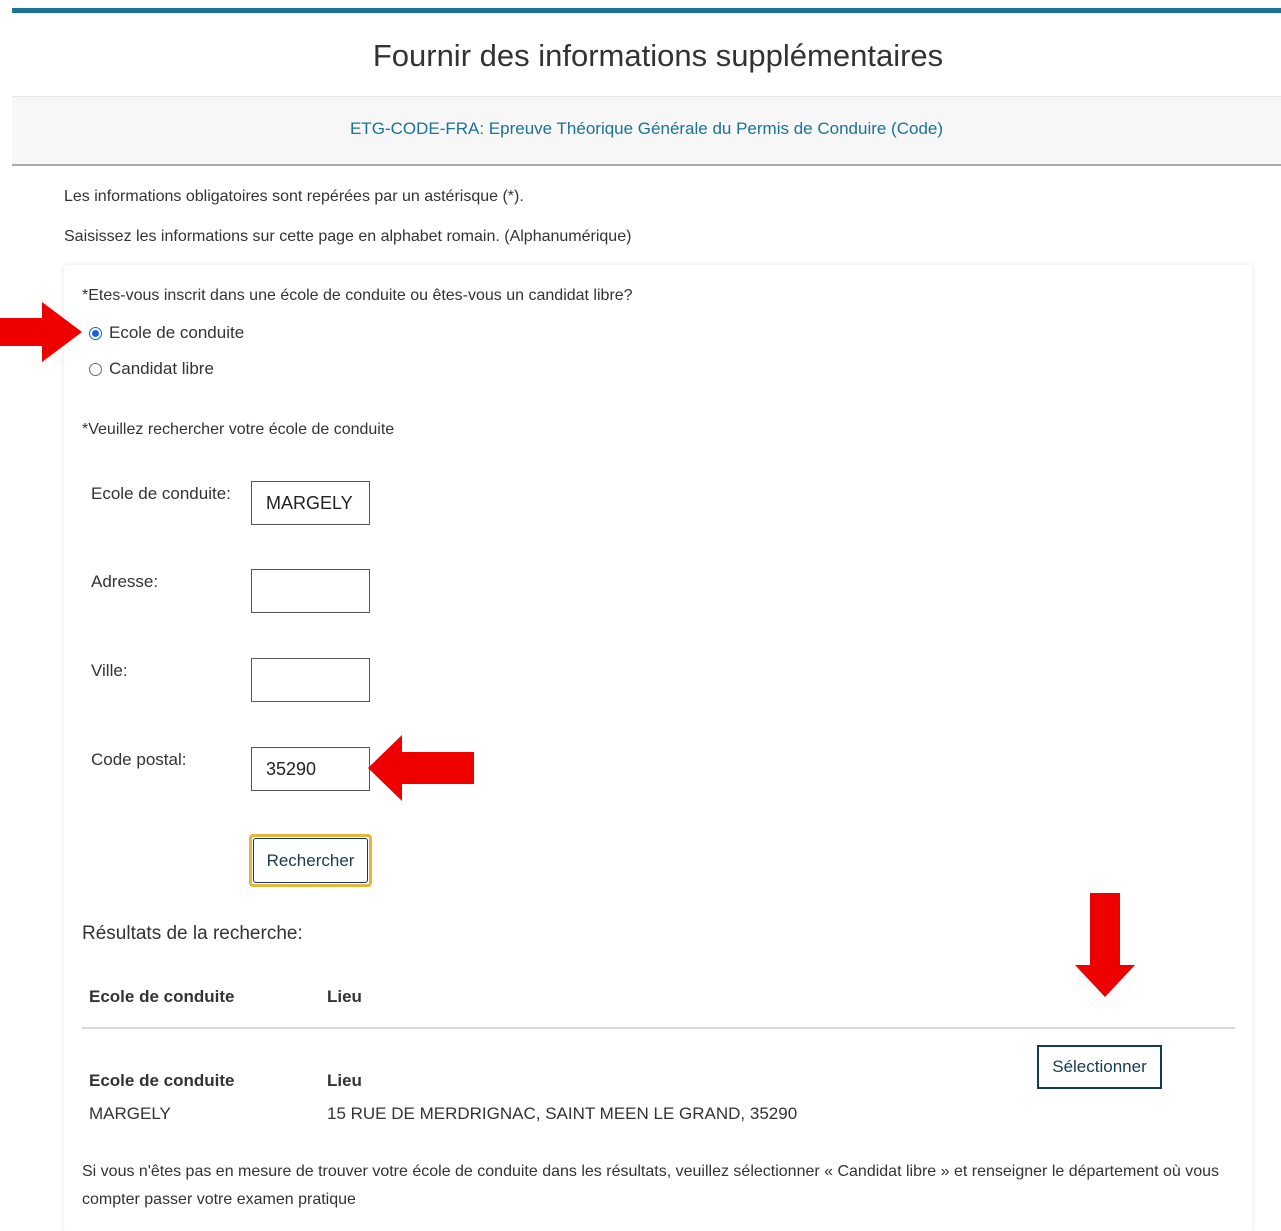 The height and width of the screenshot is (1231, 1281). I want to click on arrow-down-annotation-icon, so click(1105, 945).